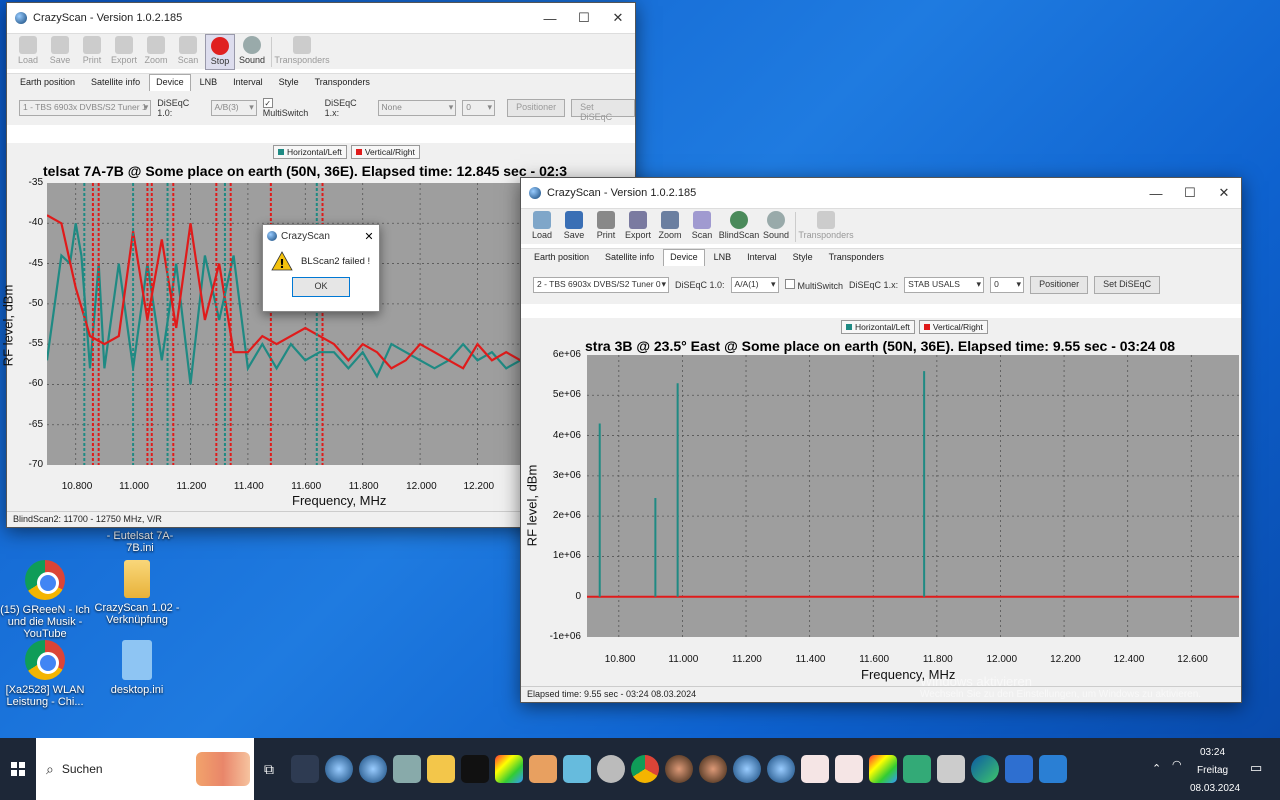  Describe the element at coordinates (944, 285) in the screenshot. I see `diseqc1x-select: STAB USALS` at that location.